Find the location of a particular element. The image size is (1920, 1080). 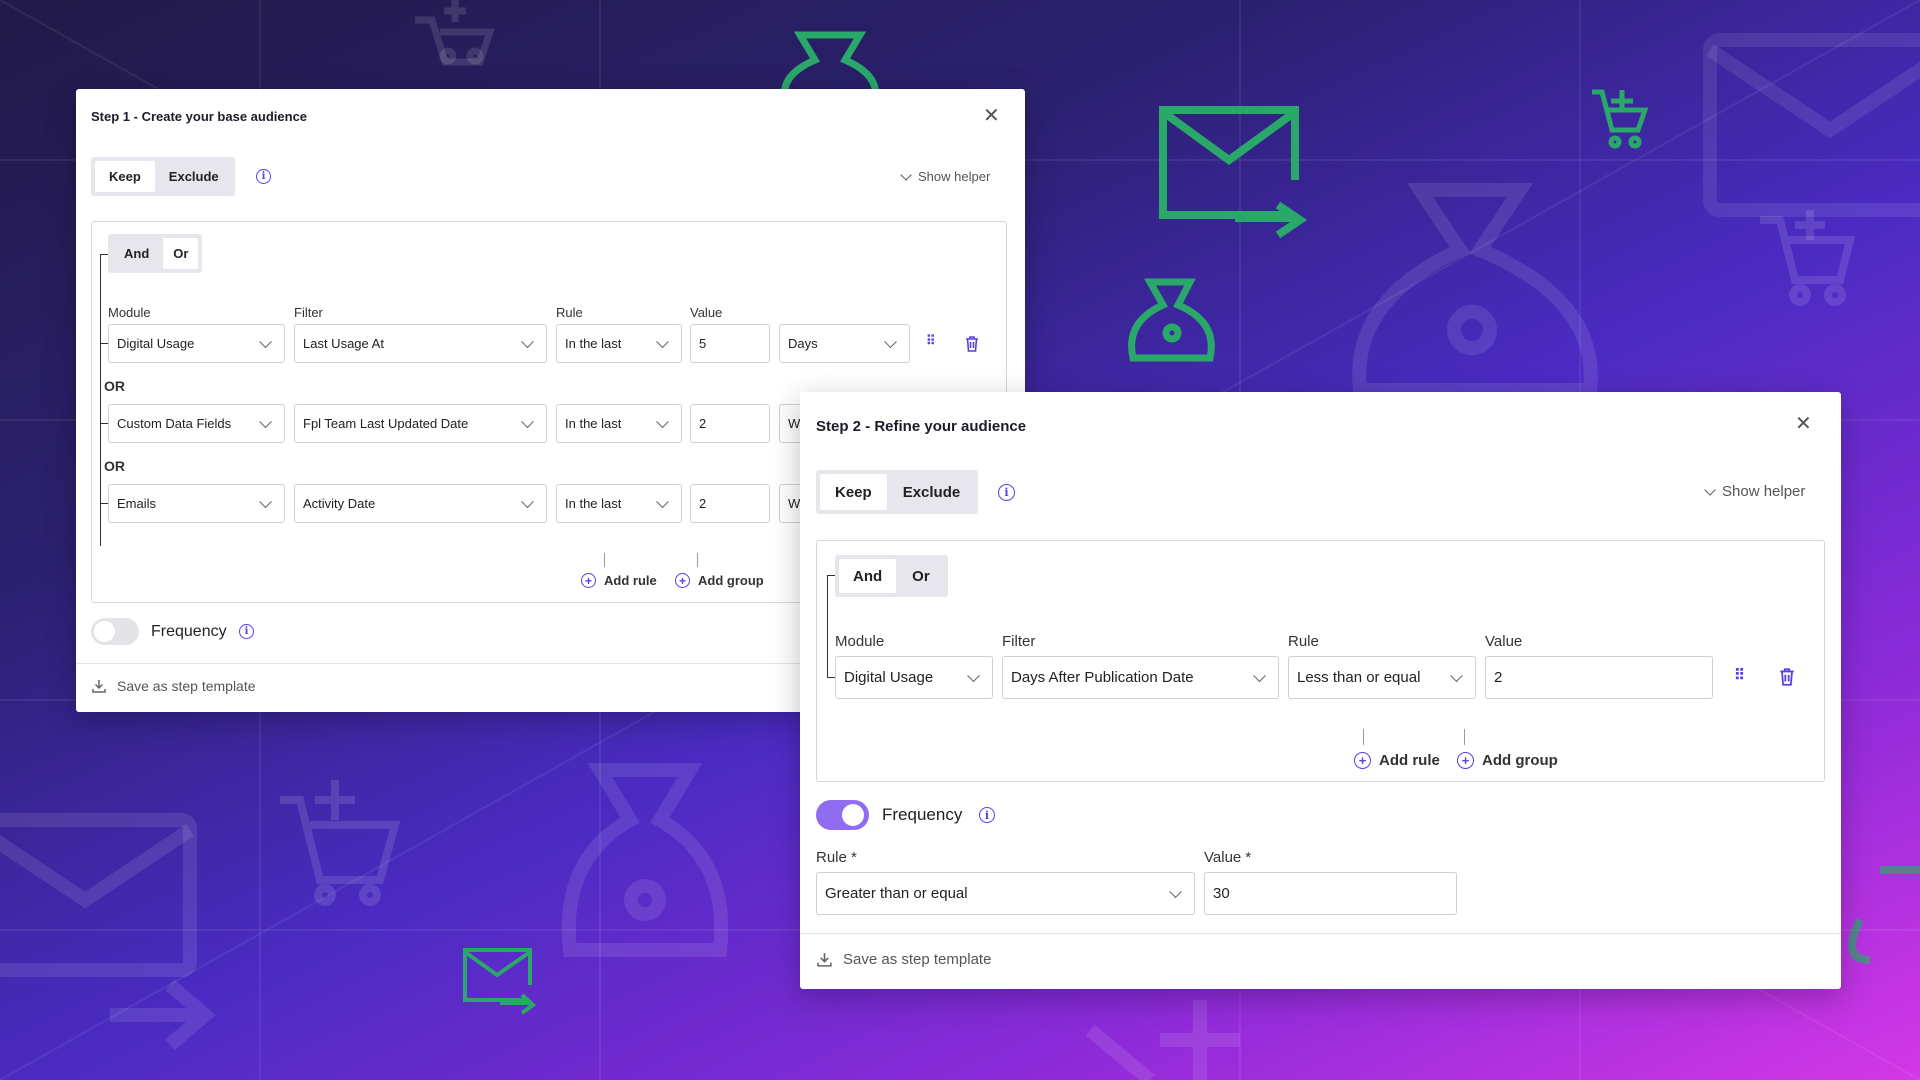

filter-select: Last Usage At is located at coordinates (420, 343).